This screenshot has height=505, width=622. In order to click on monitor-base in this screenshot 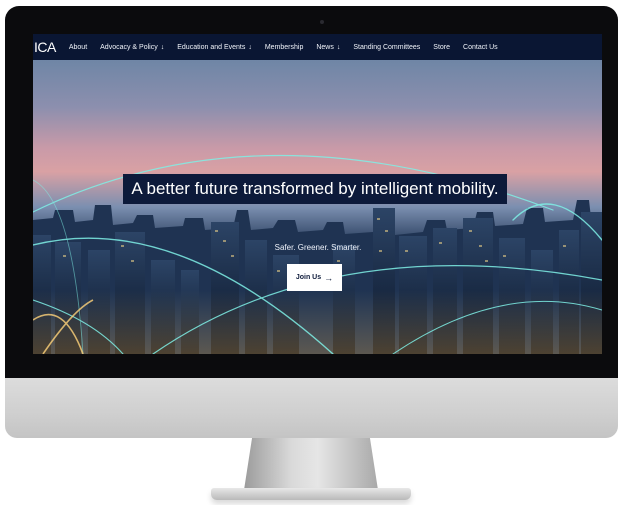, I will do `click(311, 494)`.